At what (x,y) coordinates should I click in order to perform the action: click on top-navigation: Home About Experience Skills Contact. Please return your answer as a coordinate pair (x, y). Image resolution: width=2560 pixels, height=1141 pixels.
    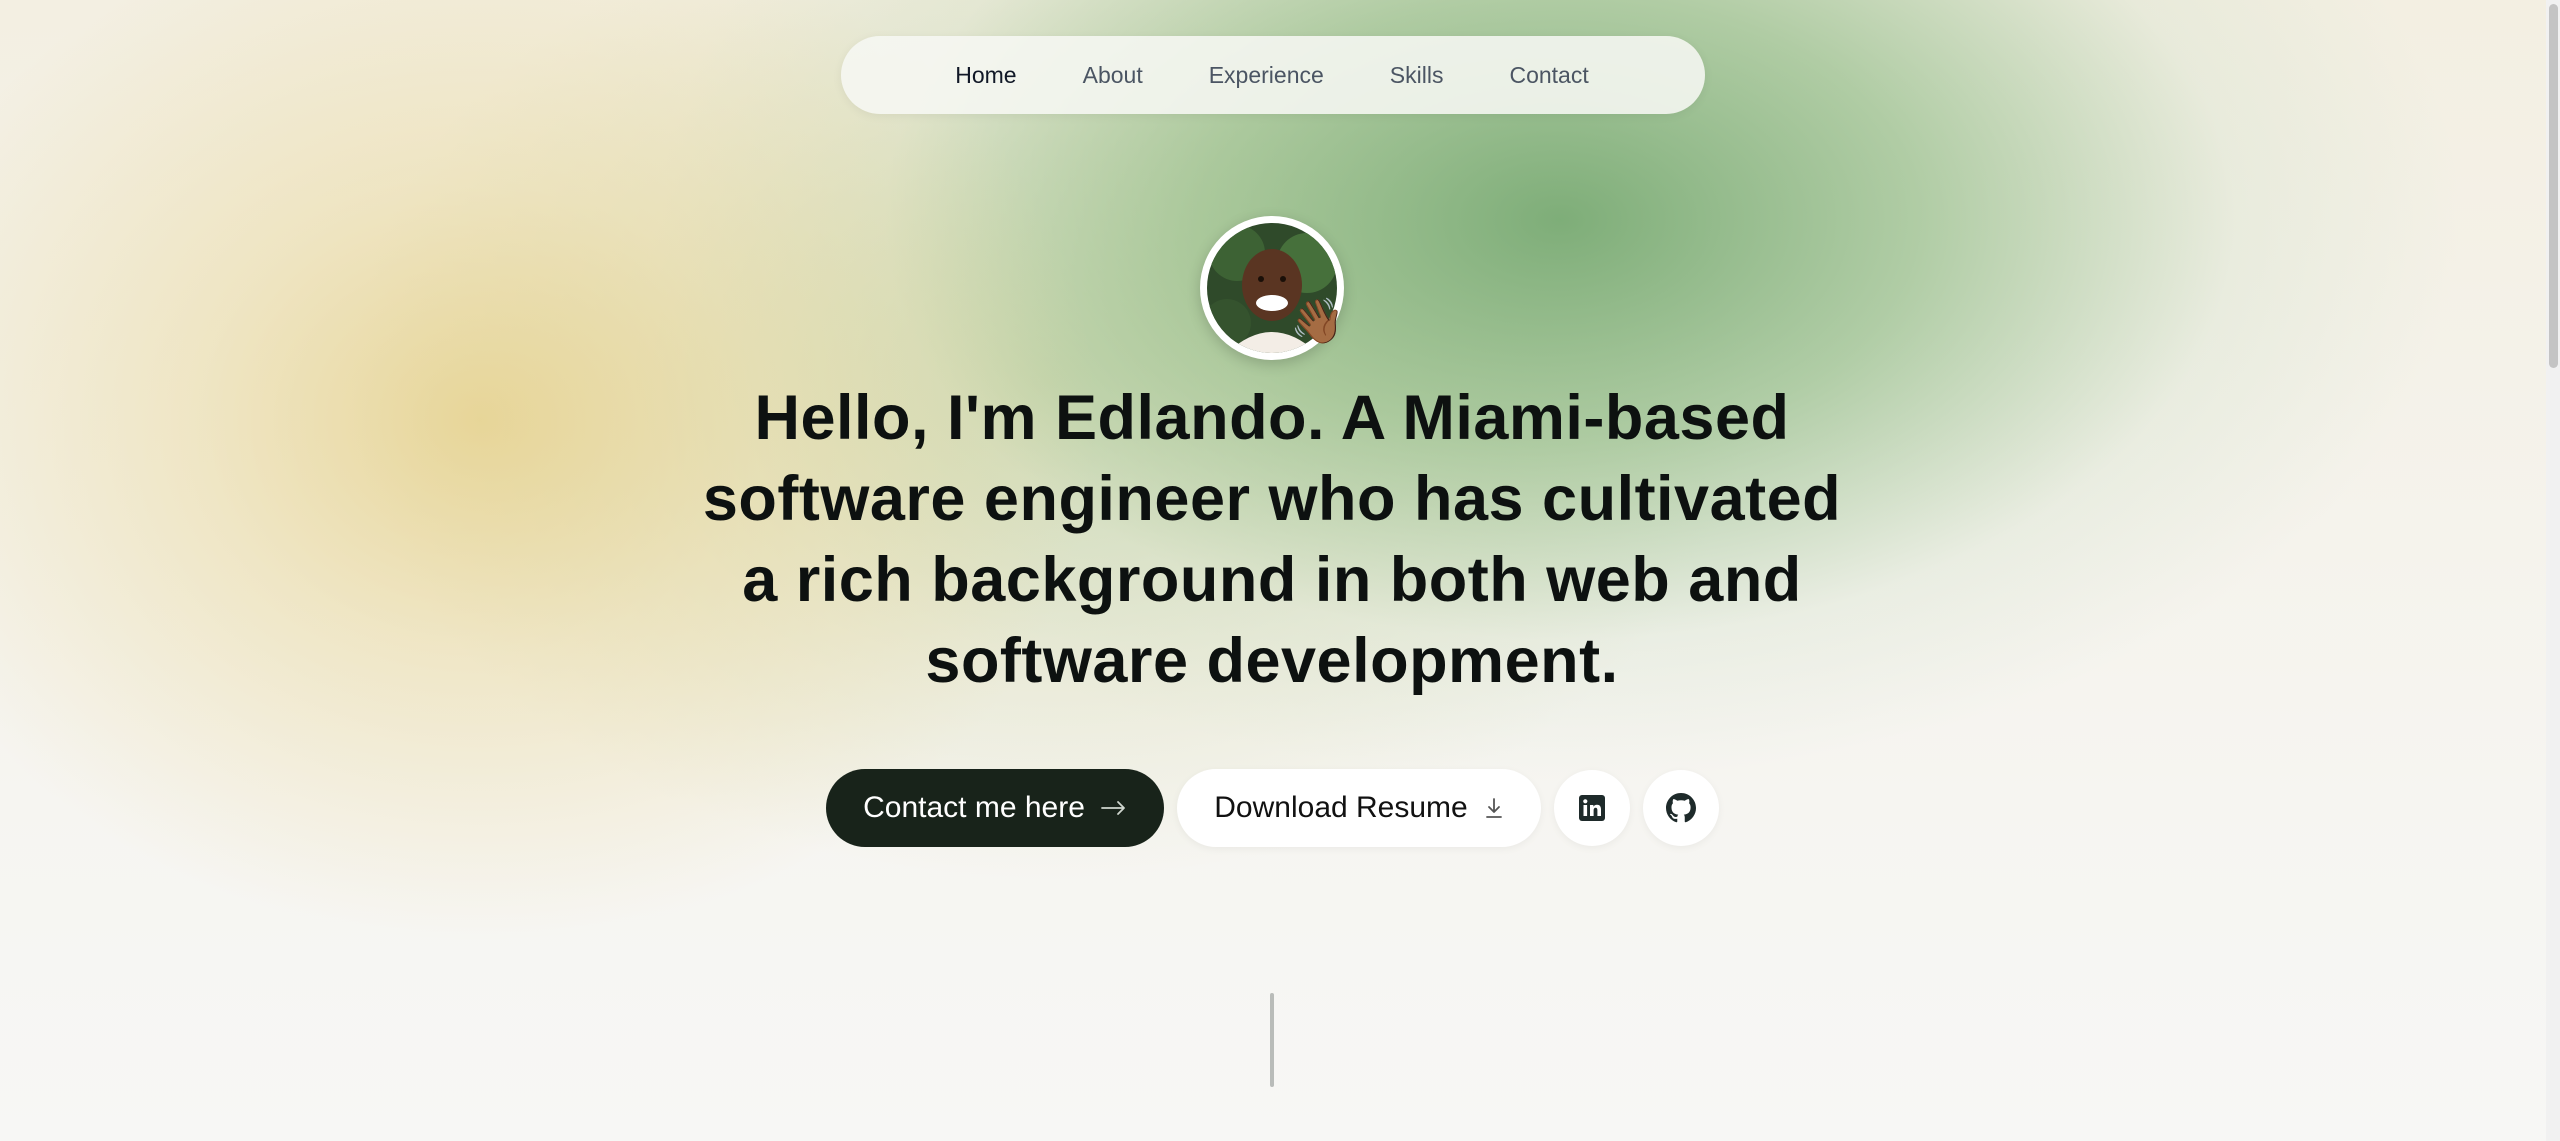
    Looking at the image, I should click on (1273, 75).